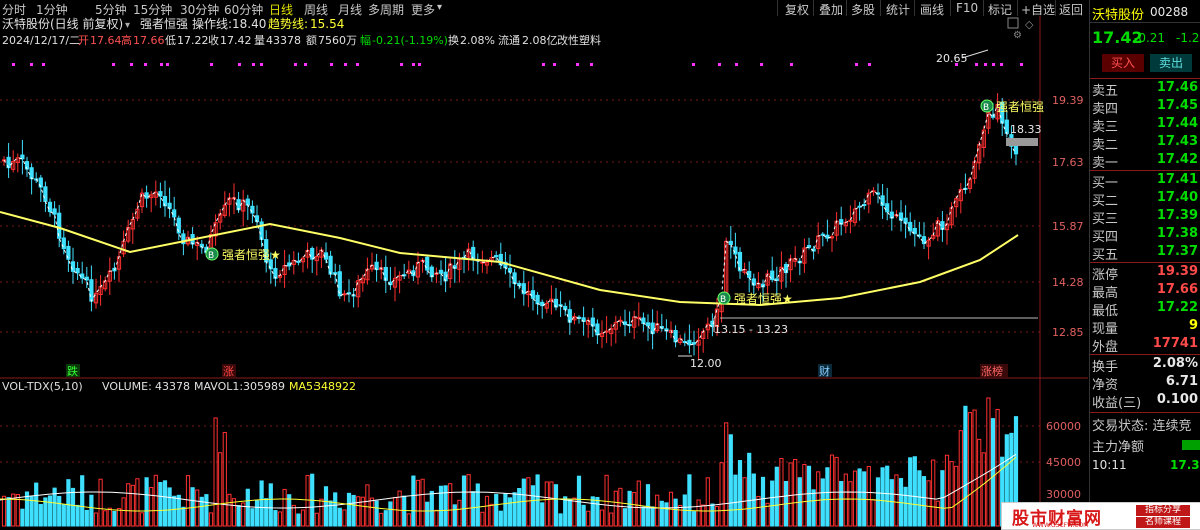 The width and height of the screenshot is (1200, 530). I want to click on ask-row: 卖二 17.43, so click(1146, 143).